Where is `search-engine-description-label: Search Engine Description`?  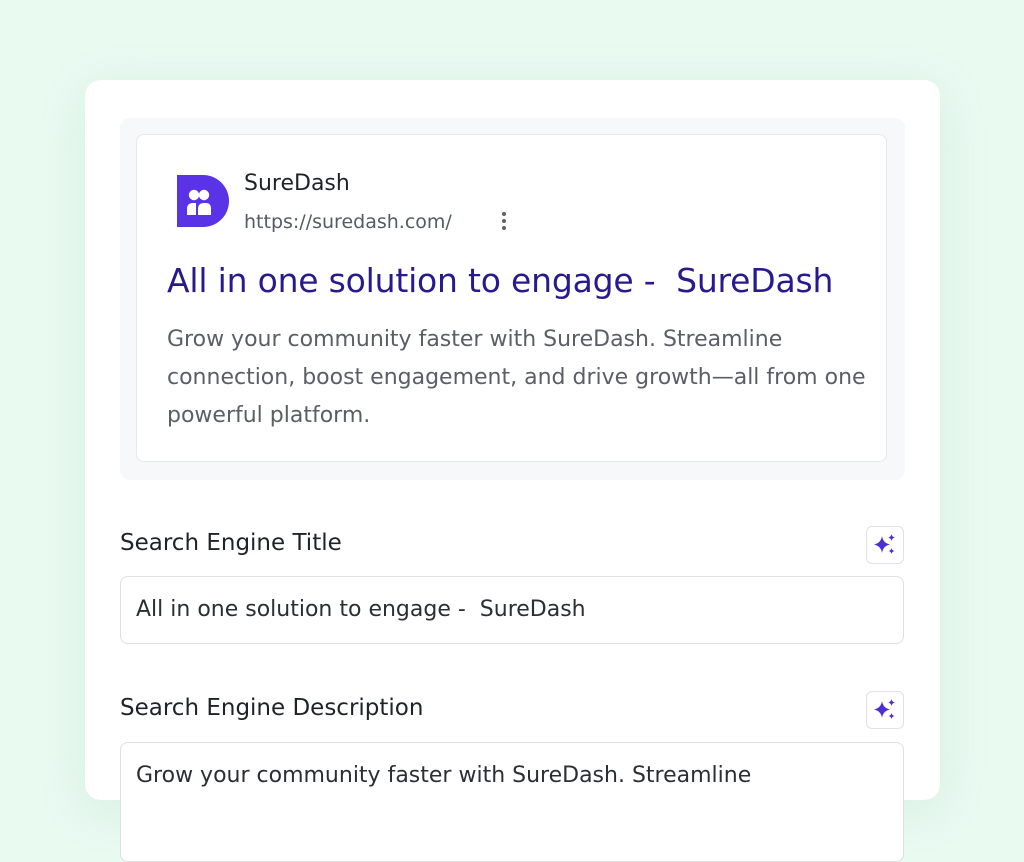 search-engine-description-label: Search Engine Description is located at coordinates (272, 708).